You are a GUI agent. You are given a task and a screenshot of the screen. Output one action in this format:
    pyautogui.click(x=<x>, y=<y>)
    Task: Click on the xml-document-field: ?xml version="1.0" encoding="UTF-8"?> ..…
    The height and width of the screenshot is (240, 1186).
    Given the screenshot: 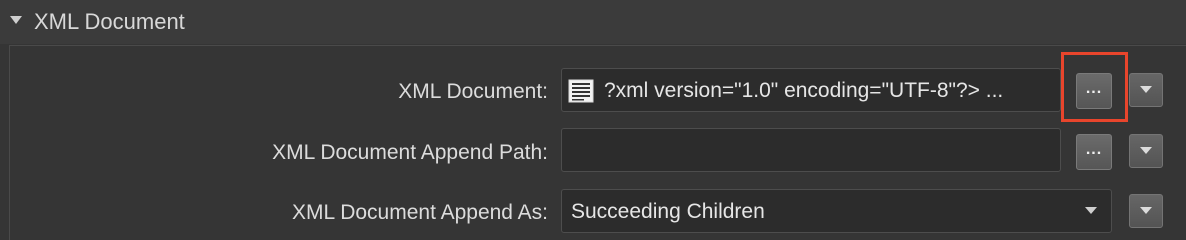 What is the action you would take?
    pyautogui.click(x=811, y=90)
    